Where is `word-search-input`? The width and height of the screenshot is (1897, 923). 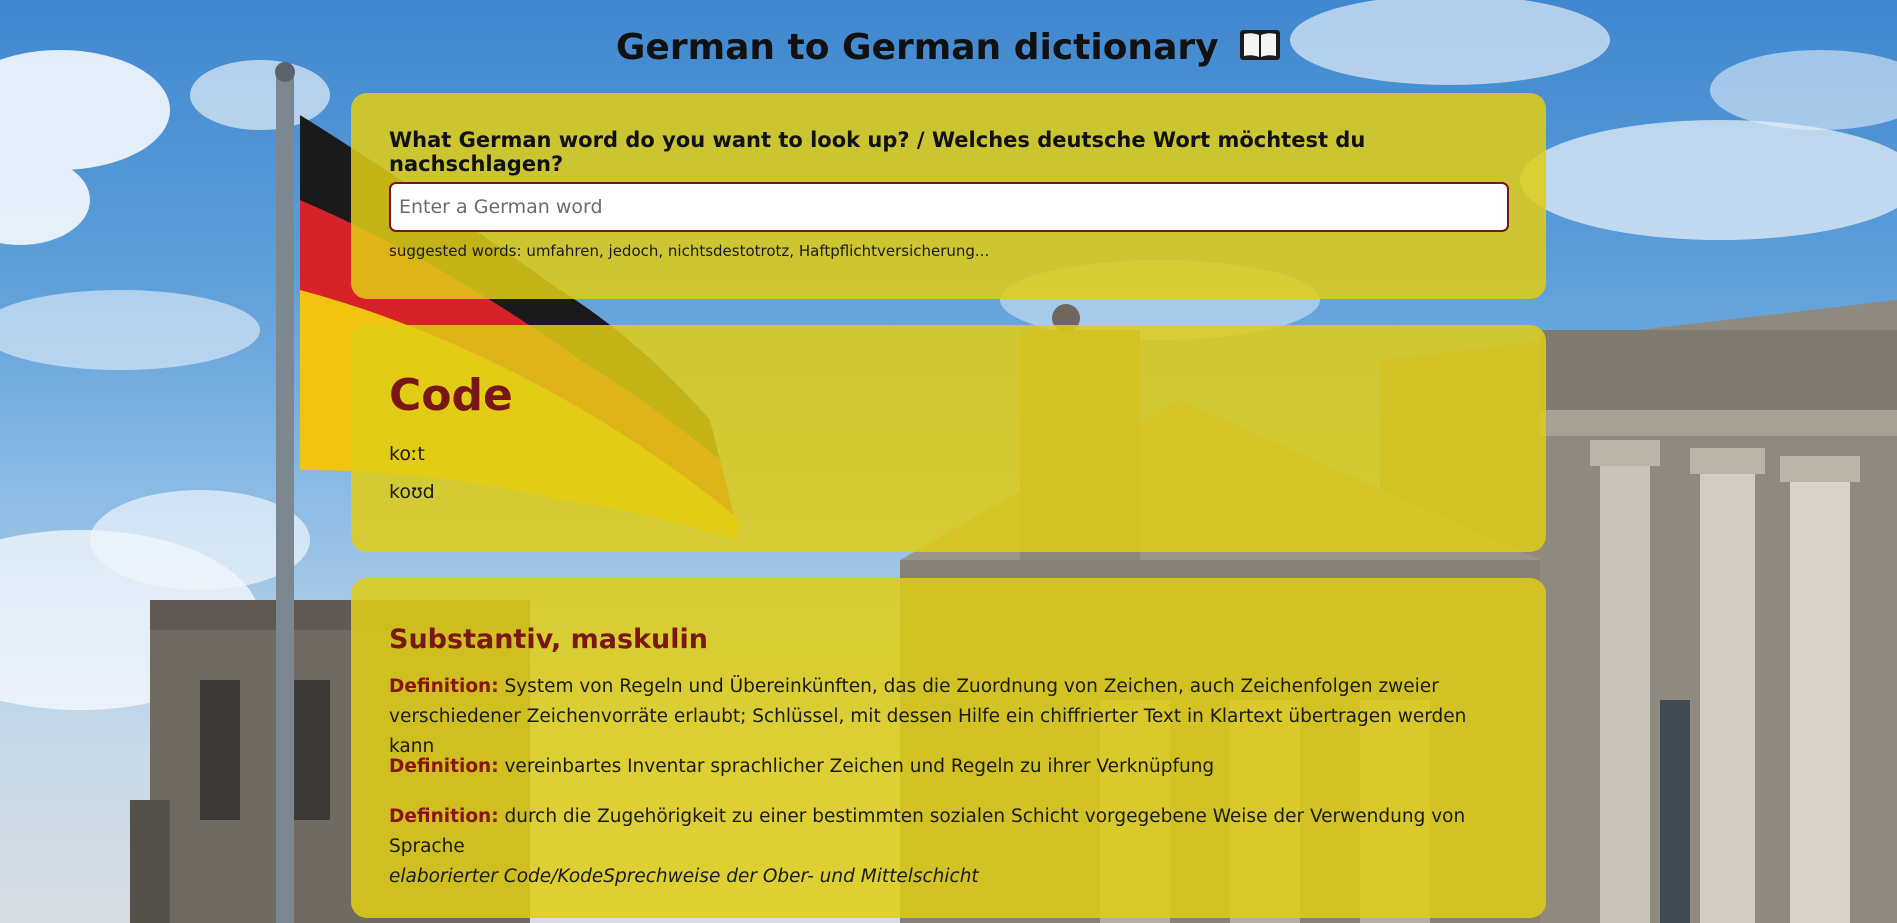
word-search-input is located at coordinates (949, 207).